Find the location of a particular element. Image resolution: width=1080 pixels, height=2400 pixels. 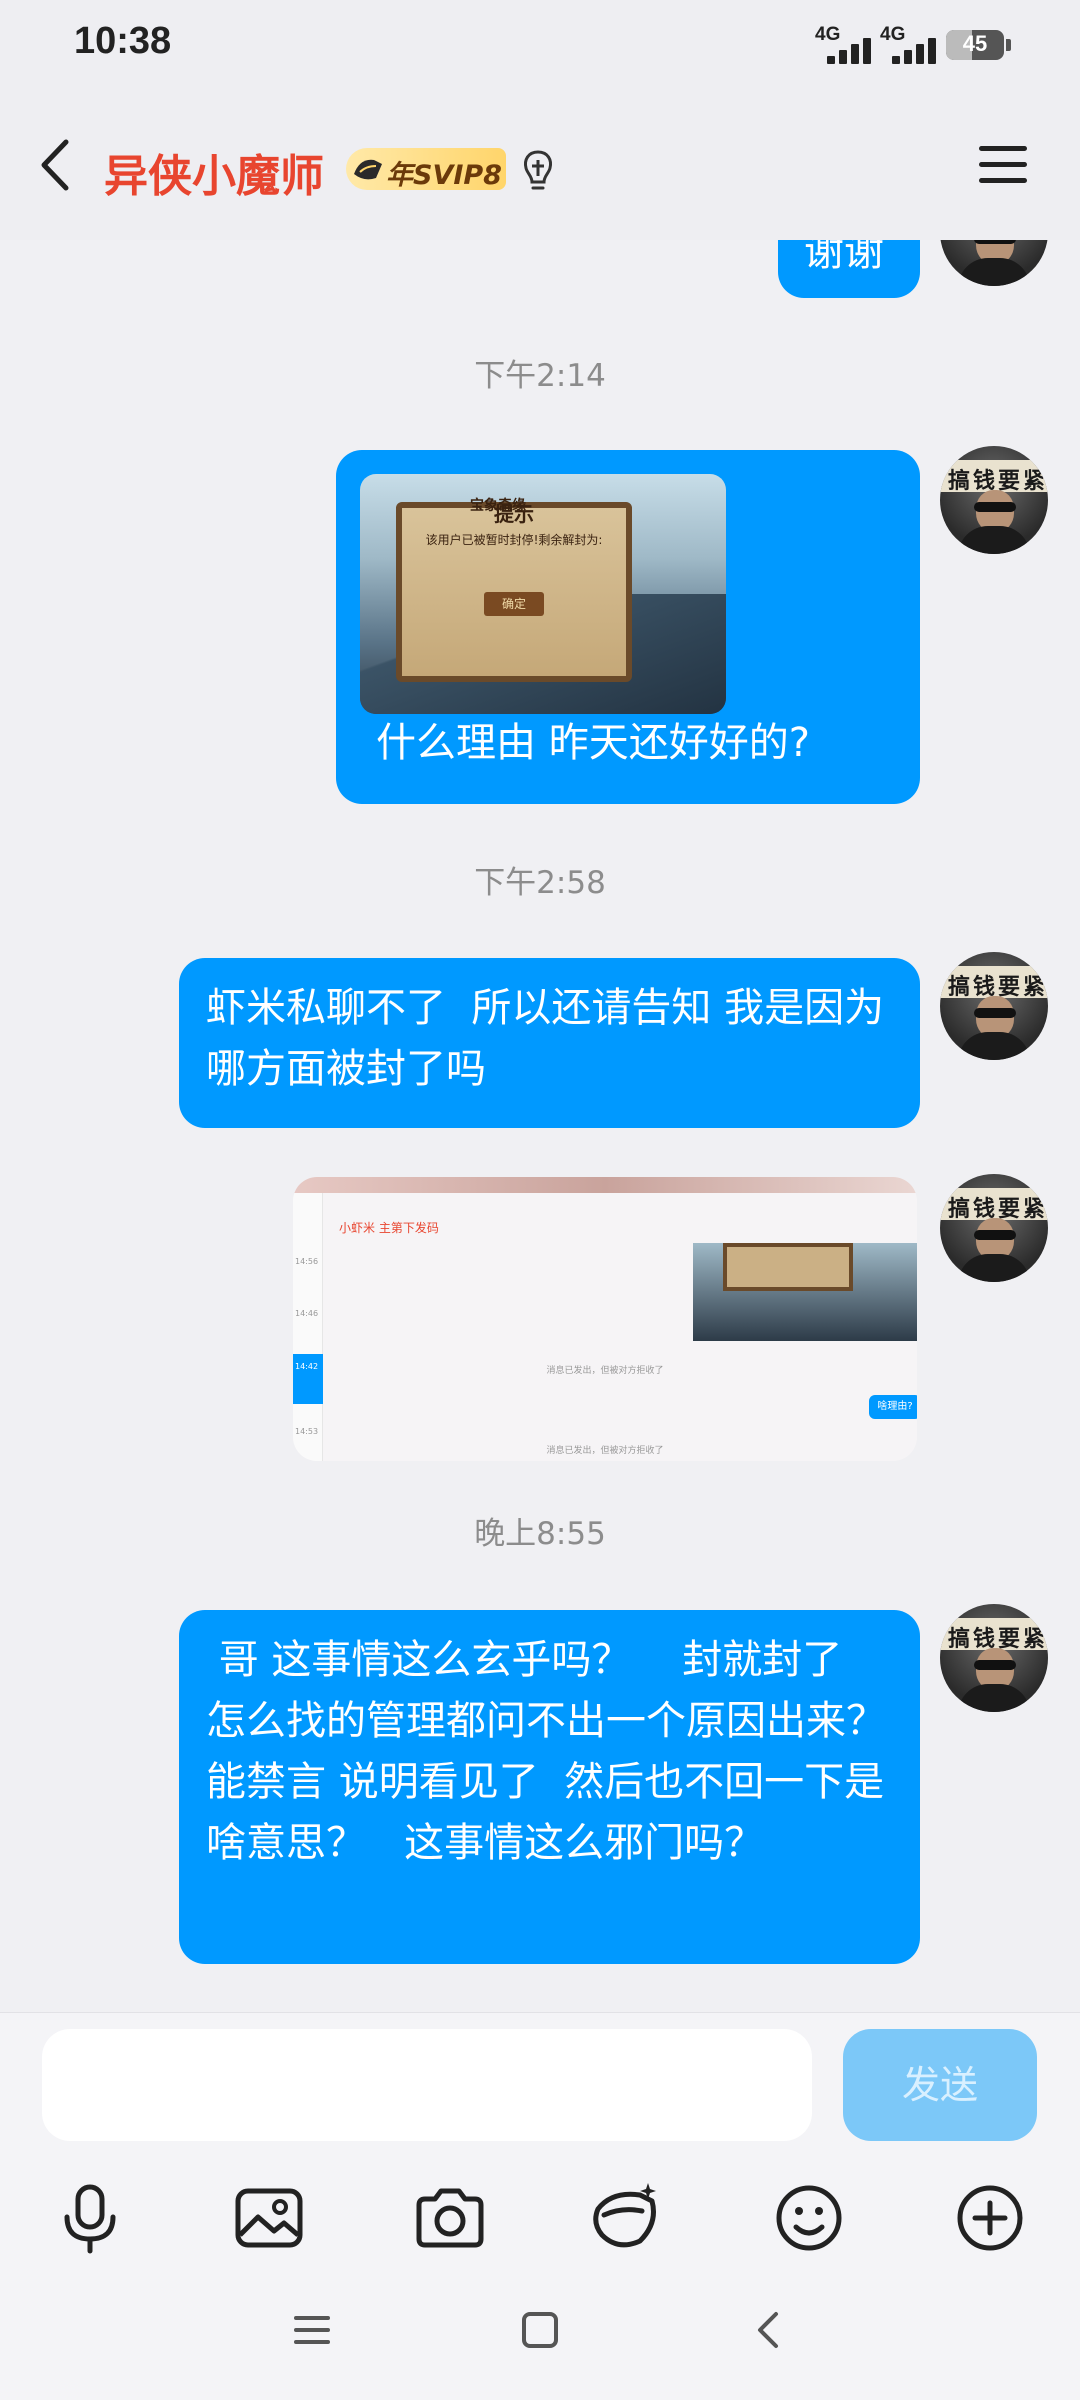

emoji-button is located at coordinates (809, 2218).